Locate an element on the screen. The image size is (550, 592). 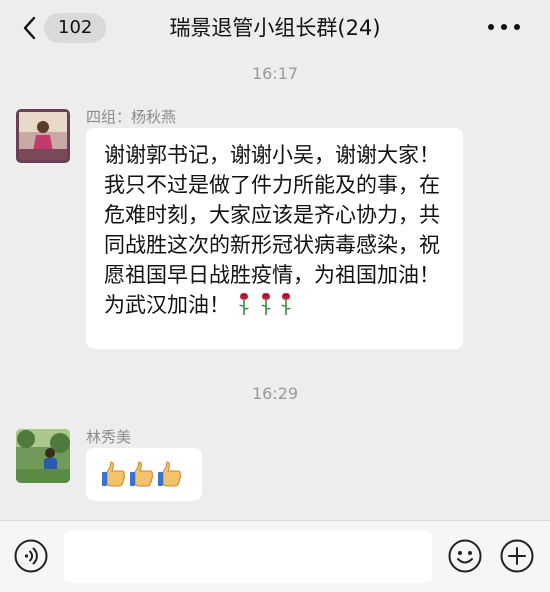
sender-name: 四组：杨秋燕 is located at coordinates (131, 117).